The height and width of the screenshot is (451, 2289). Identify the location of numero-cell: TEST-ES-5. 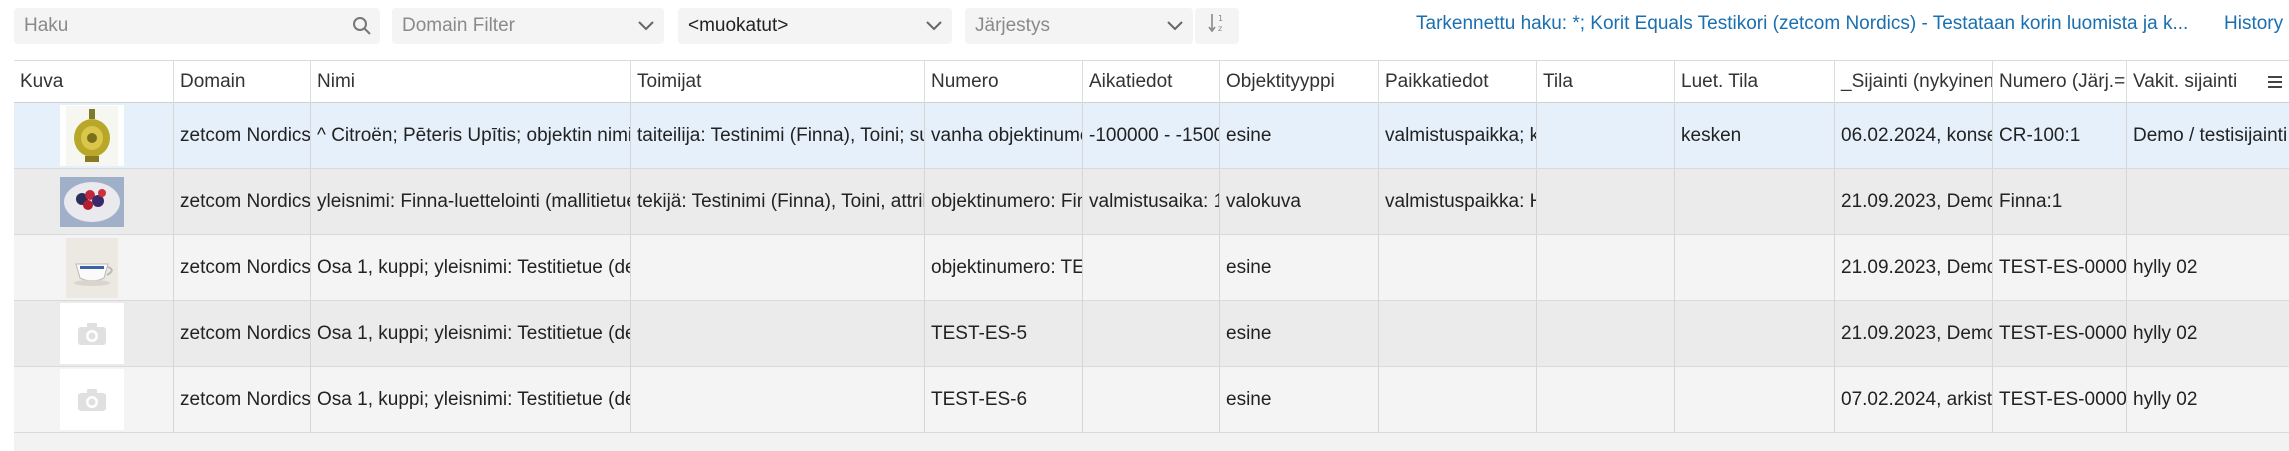
(1004, 333).